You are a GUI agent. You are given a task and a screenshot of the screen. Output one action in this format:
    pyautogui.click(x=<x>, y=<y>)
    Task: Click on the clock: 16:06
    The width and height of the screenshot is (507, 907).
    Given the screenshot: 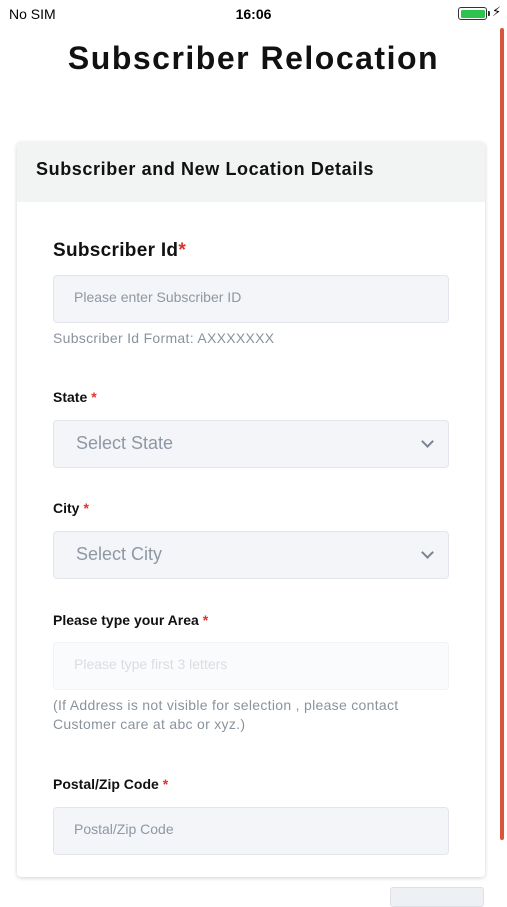 What is the action you would take?
    pyautogui.click(x=253, y=14)
    